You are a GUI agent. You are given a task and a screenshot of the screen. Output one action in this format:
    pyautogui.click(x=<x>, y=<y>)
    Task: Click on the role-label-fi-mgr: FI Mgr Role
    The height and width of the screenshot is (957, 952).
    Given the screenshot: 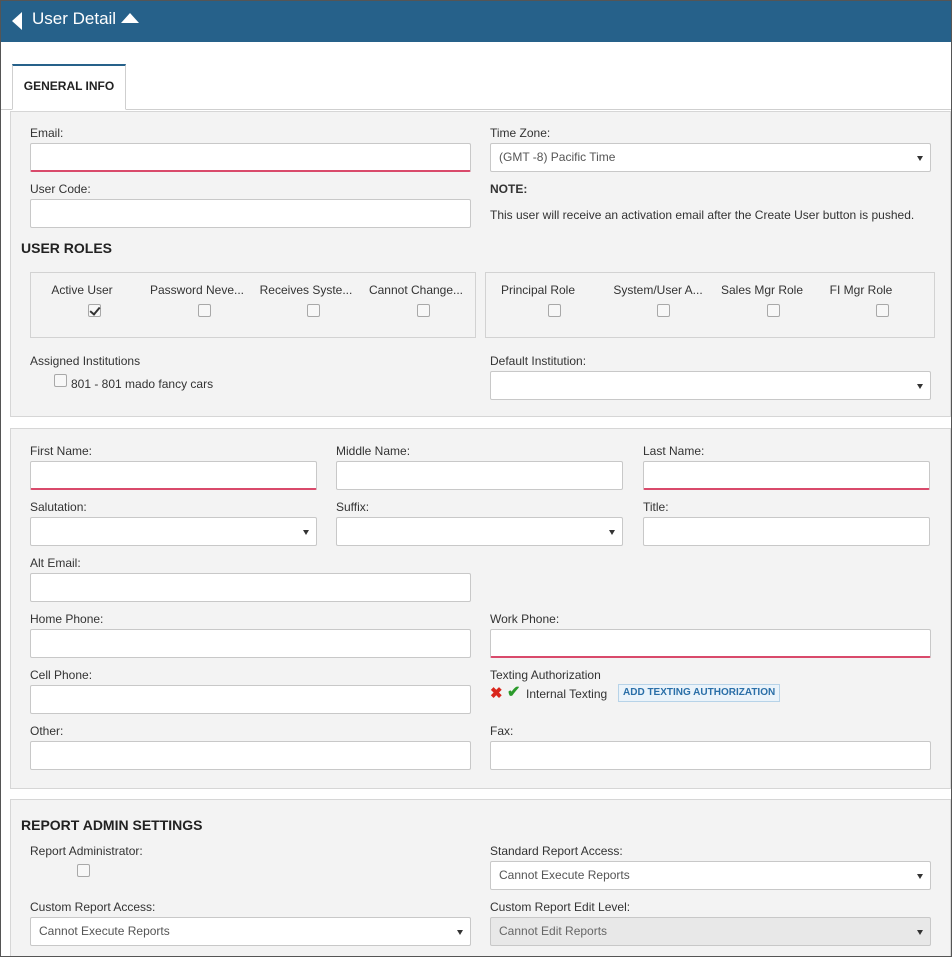 What is the action you would take?
    pyautogui.click(x=861, y=290)
    